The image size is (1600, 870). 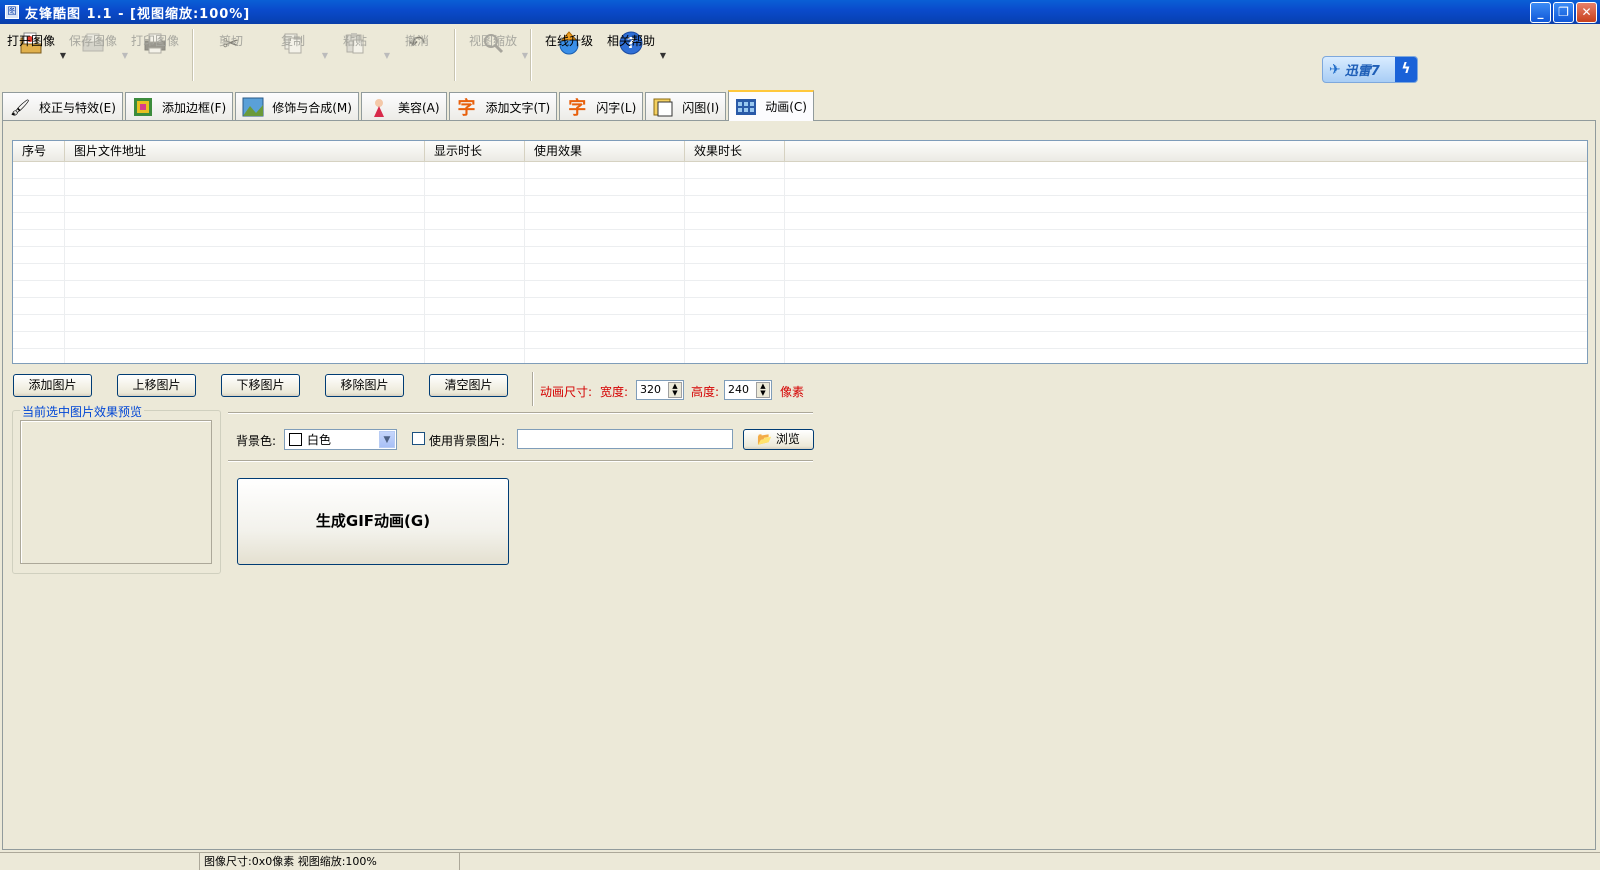 What do you see at coordinates (735, 151) in the screenshot?
I see `column-header-effect-duration: 效果时长` at bounding box center [735, 151].